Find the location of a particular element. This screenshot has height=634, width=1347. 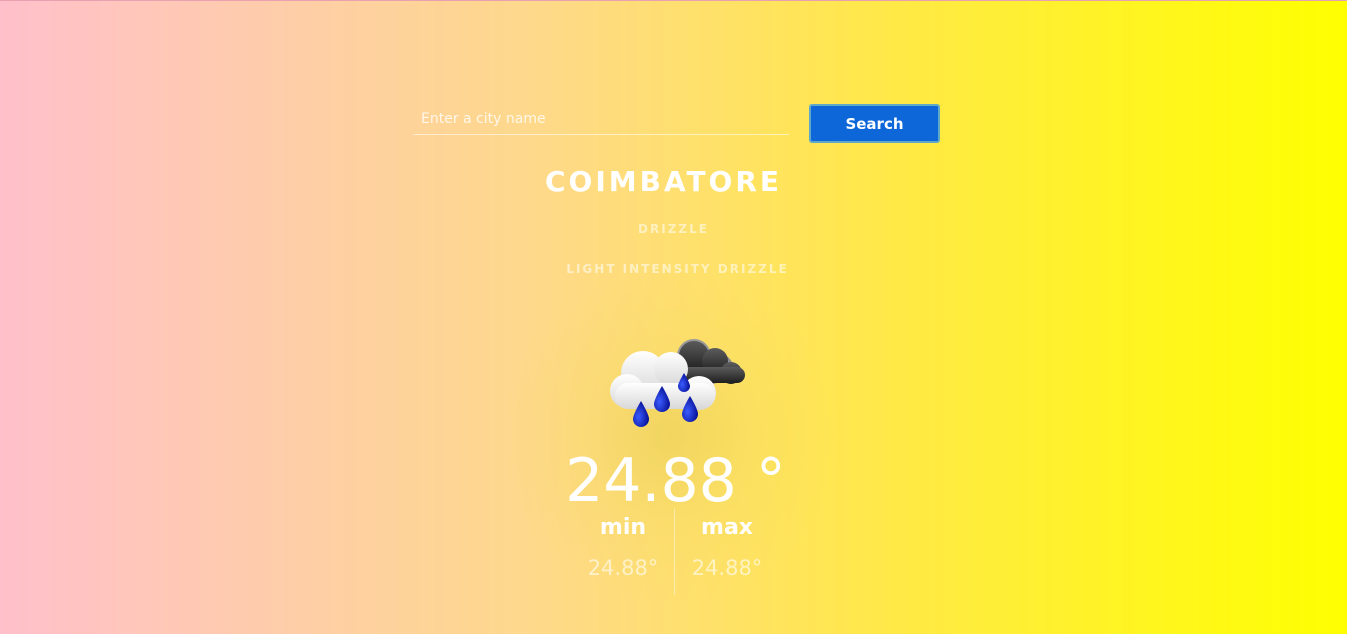

min-label: min is located at coordinates (623, 527).